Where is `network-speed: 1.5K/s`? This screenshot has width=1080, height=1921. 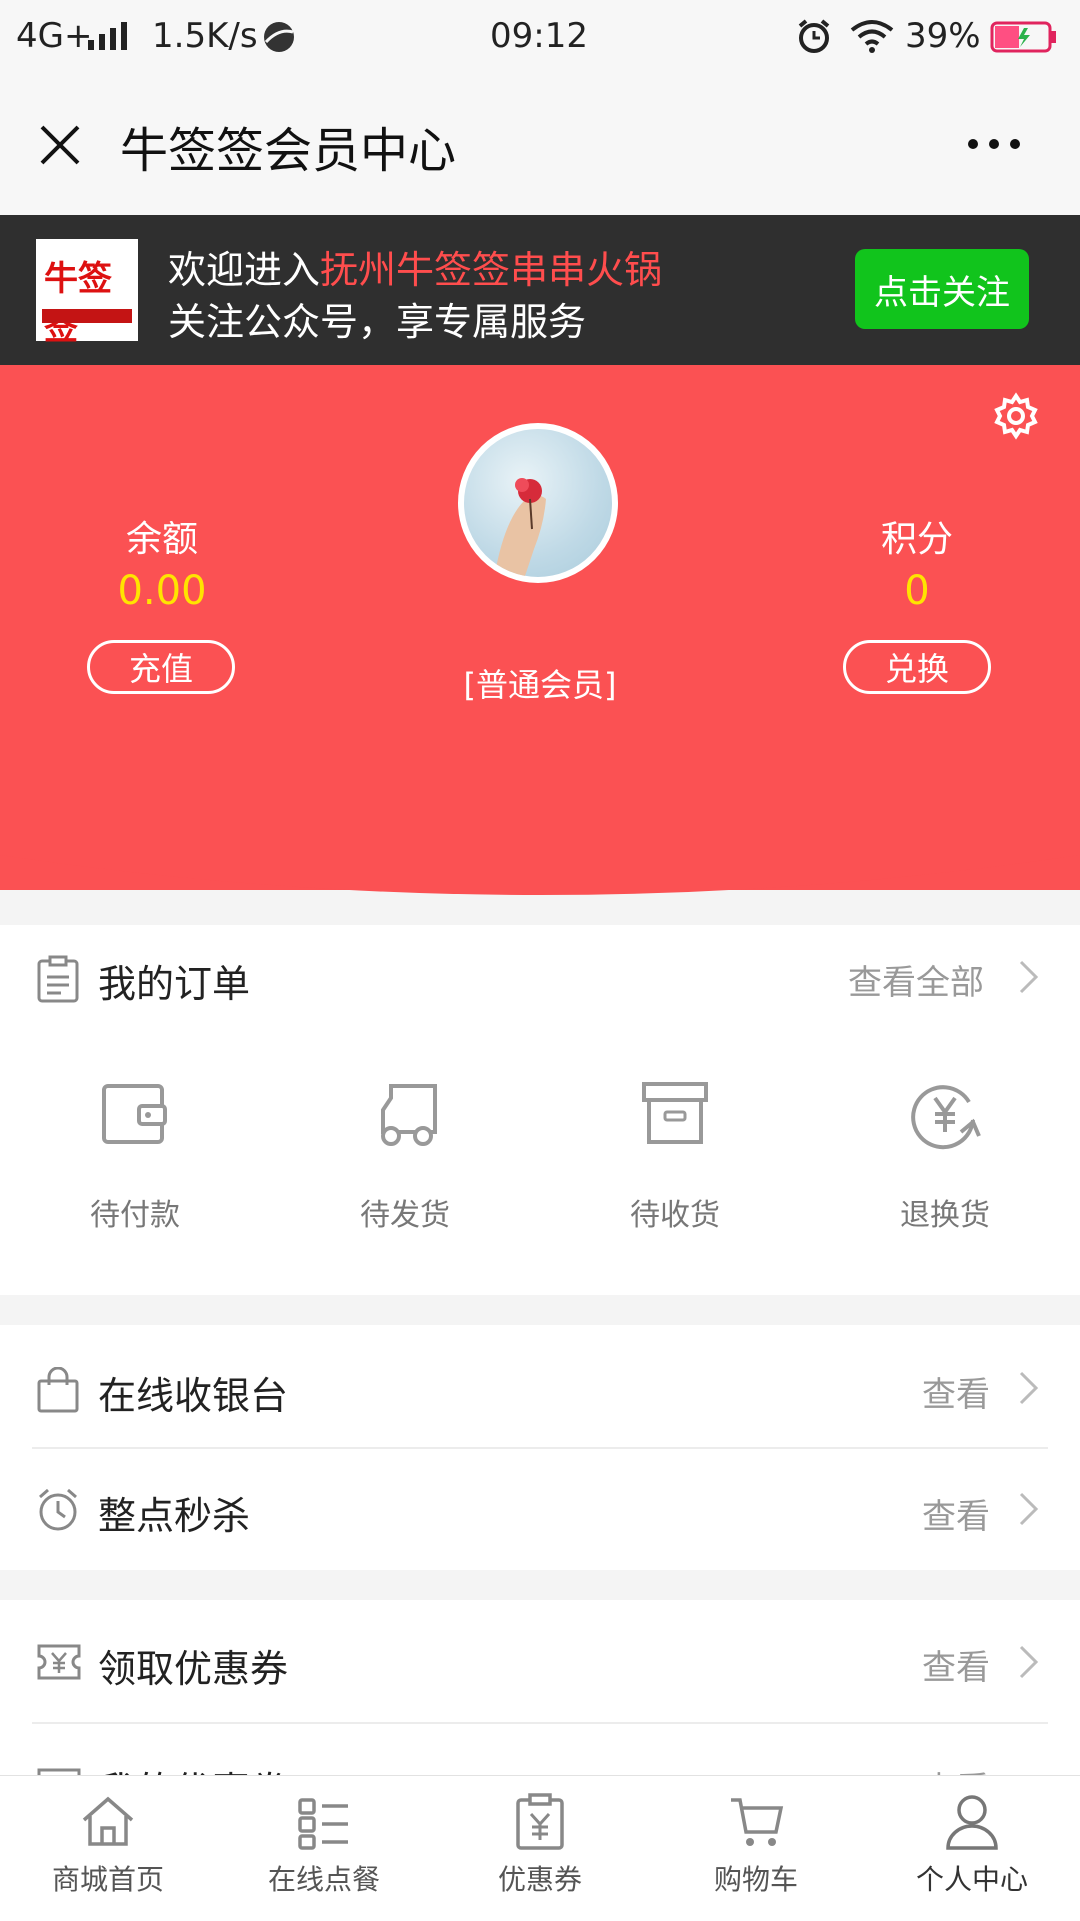
network-speed: 1.5K/s is located at coordinates (205, 36).